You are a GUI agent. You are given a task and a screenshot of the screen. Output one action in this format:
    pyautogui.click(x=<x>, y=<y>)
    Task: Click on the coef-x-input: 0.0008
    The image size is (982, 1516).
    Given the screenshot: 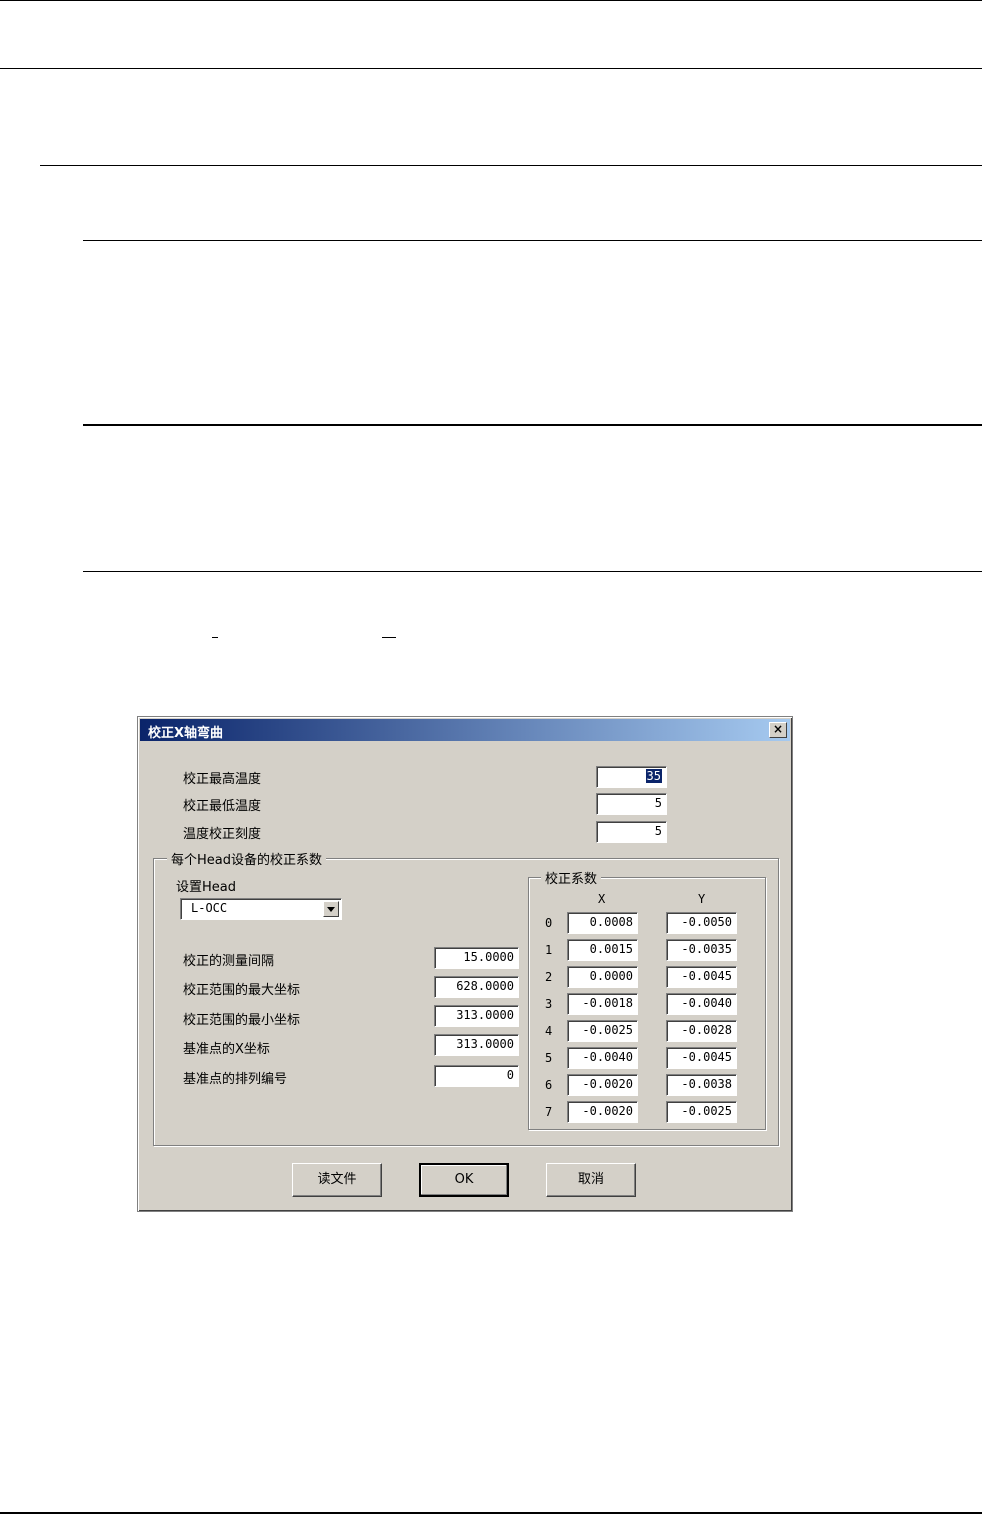 What is the action you would take?
    pyautogui.click(x=602, y=923)
    